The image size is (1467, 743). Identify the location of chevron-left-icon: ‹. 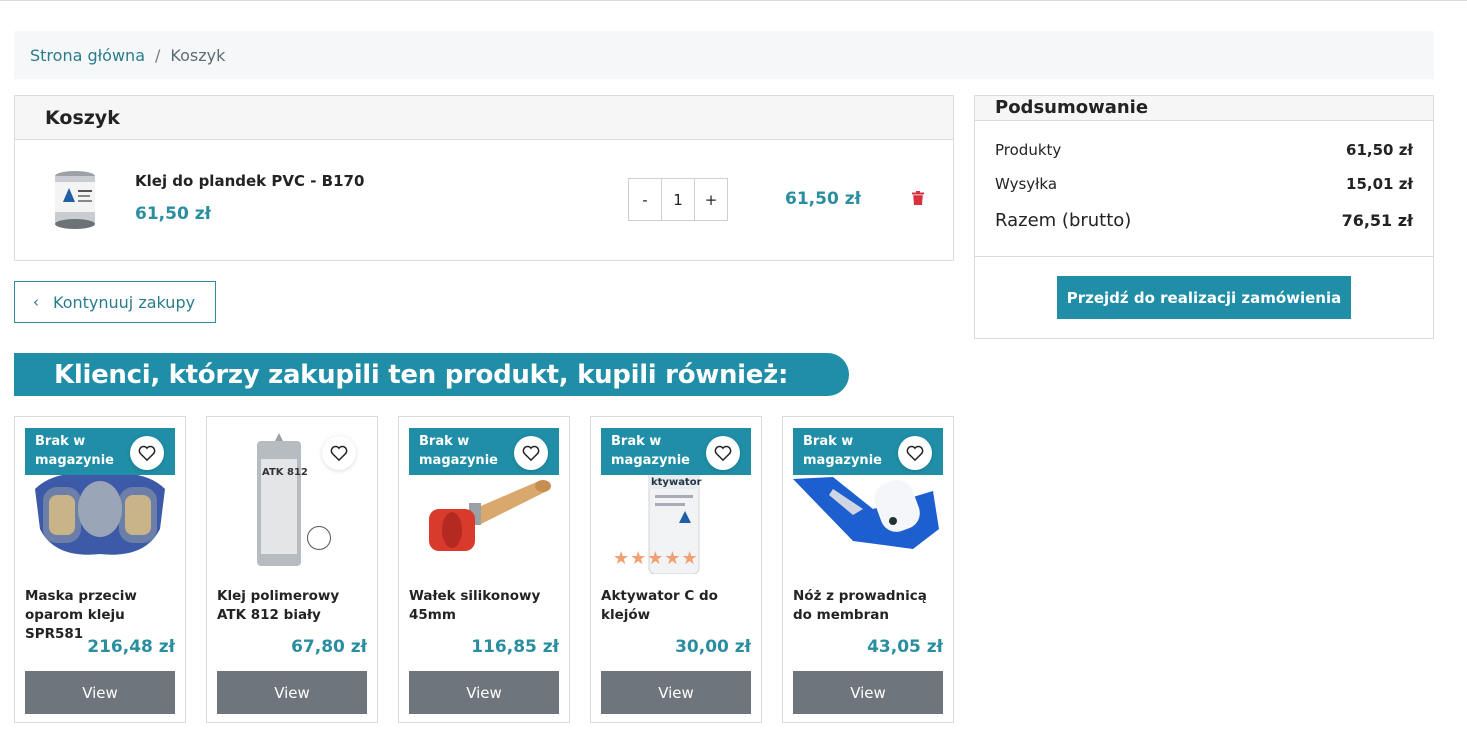
(36, 302).